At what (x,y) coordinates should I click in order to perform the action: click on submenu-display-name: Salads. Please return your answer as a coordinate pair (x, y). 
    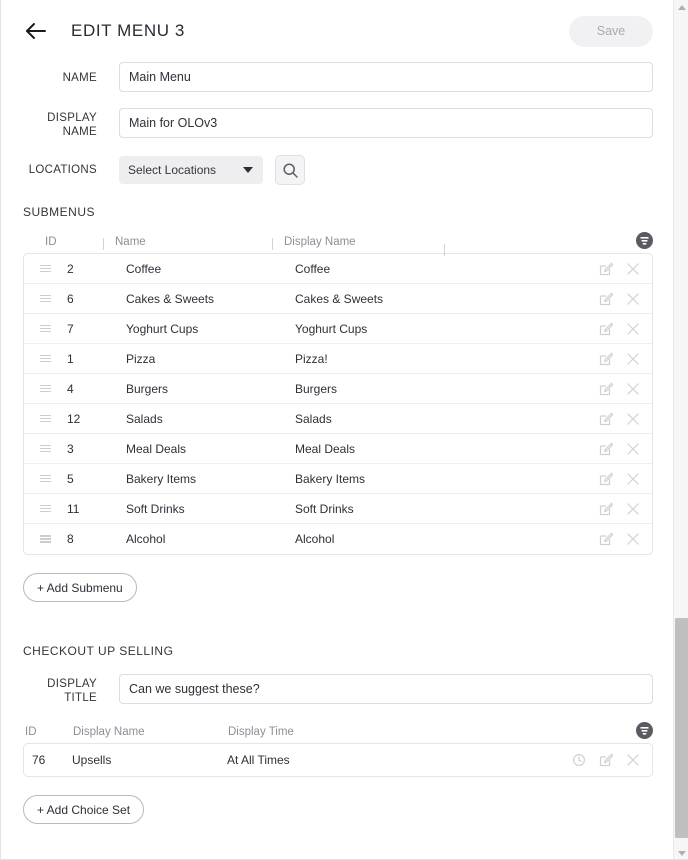
    Looking at the image, I should click on (313, 418).